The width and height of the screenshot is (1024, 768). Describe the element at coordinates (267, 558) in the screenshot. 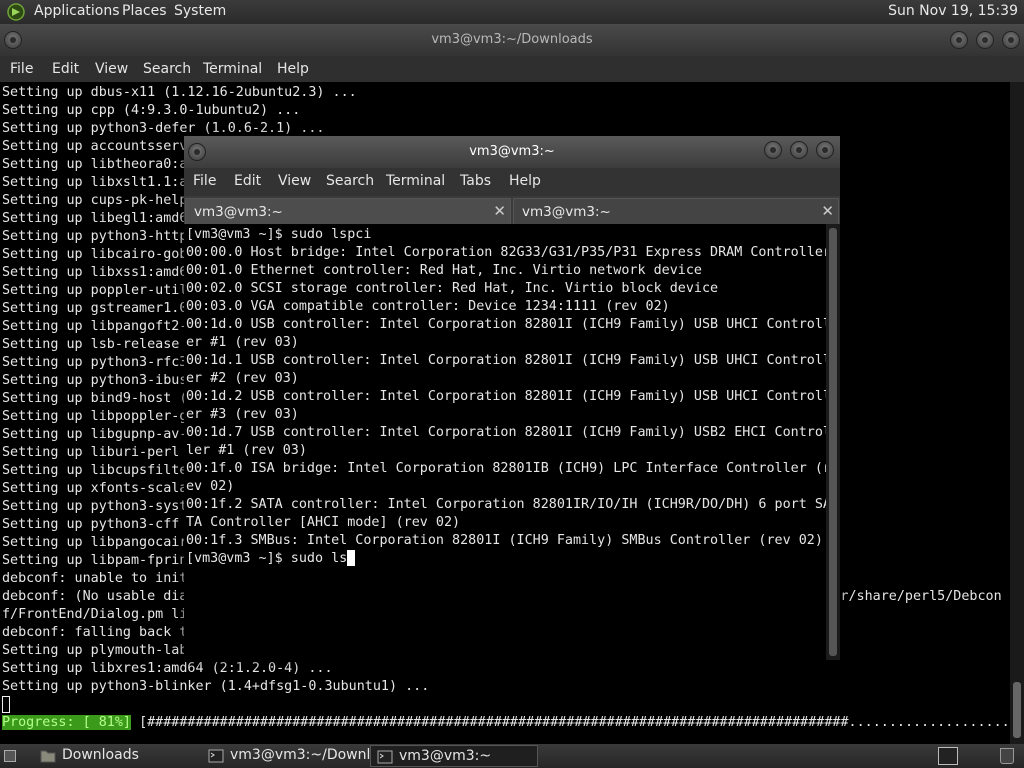

I see `prompt-text: [vm3@vm3 ~]$ sudo ls` at that location.